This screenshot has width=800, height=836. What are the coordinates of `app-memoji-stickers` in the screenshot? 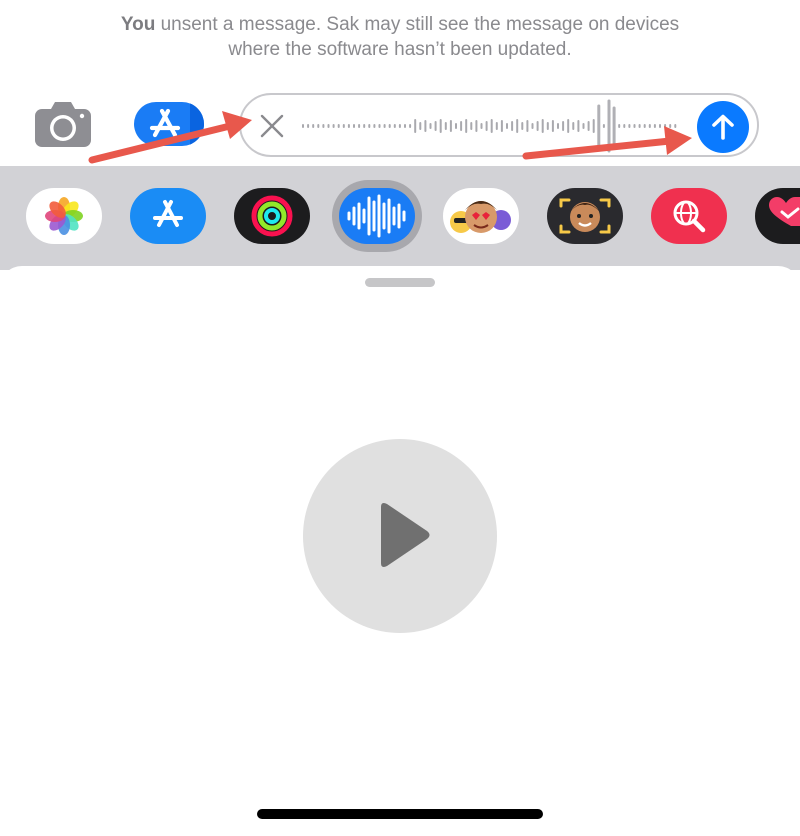 It's located at (481, 216).